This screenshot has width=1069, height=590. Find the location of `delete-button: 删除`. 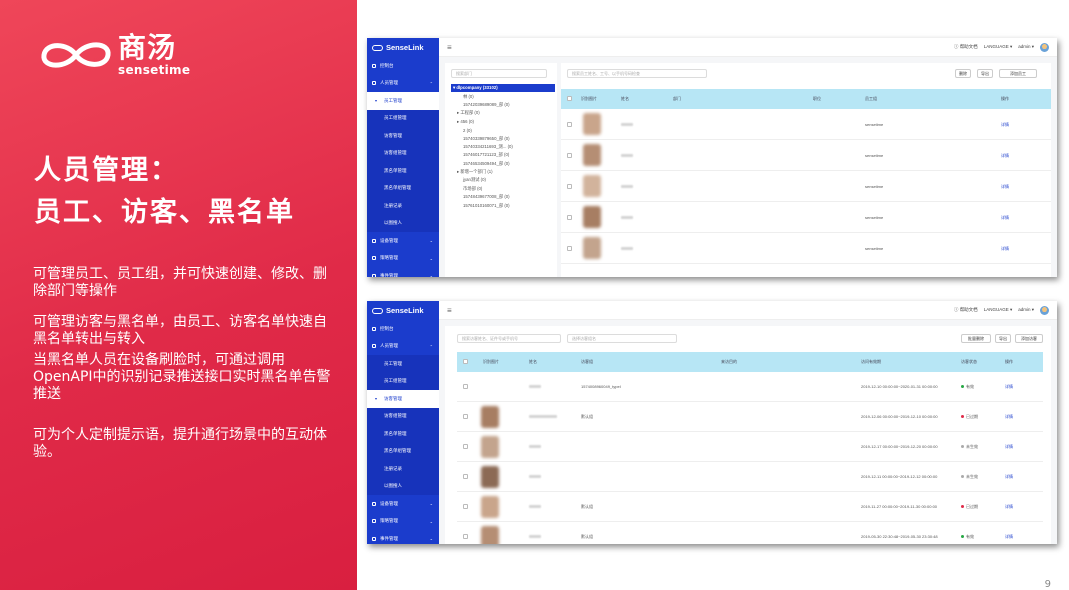

delete-button: 删除 is located at coordinates (963, 73).